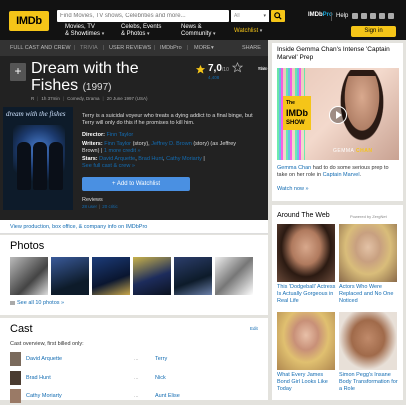  Describe the element at coordinates (92, 144) in the screenshot. I see `writers-label: Writers:` at that location.